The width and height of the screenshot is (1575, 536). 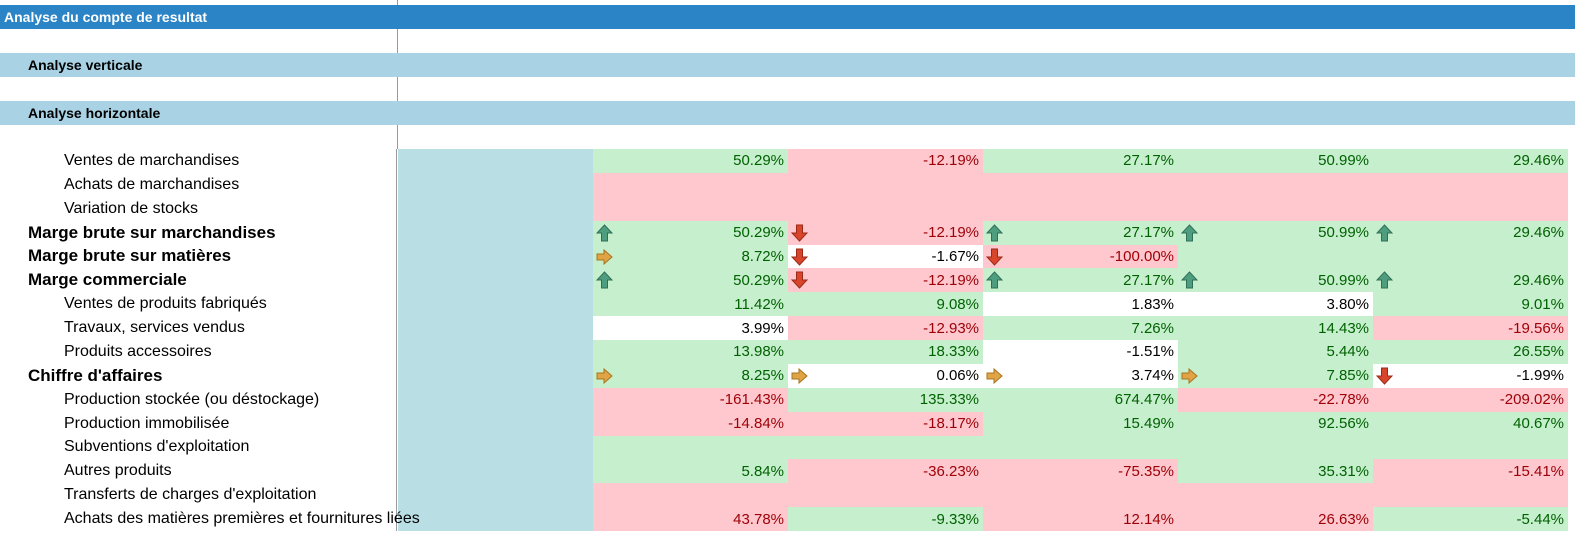 I want to click on cell-value: 7.26%, so click(x=1152, y=328).